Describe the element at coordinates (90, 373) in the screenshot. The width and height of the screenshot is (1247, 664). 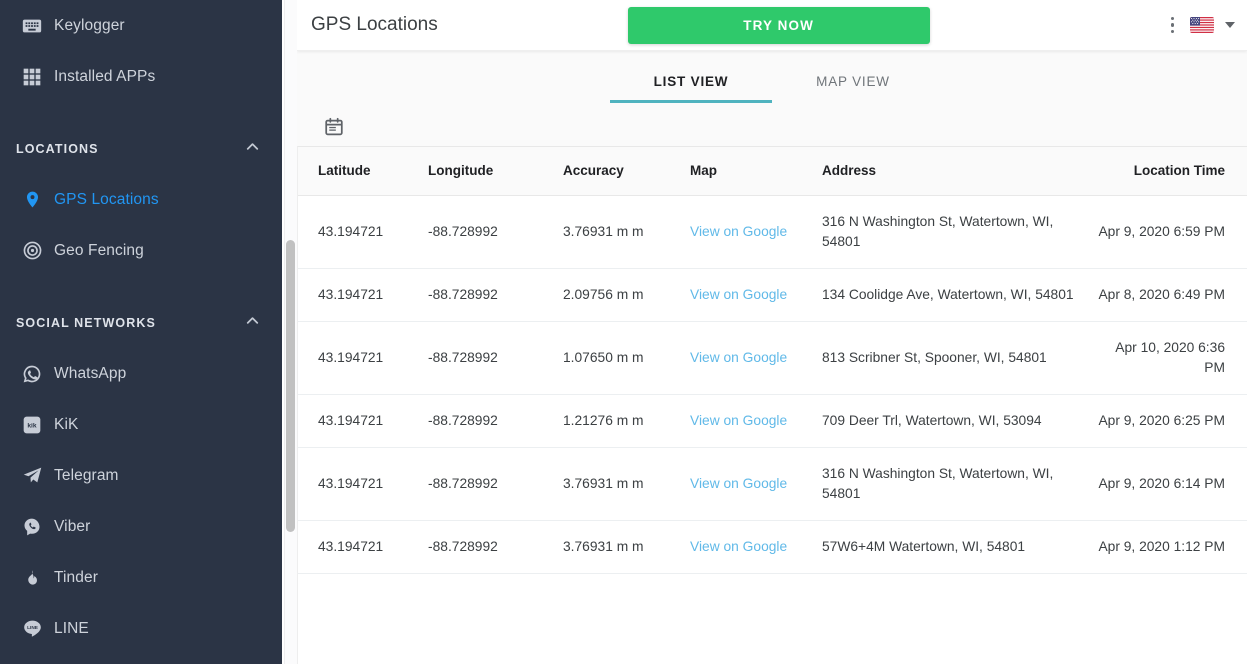
I see `sidebar-item-label: WhatsApp` at that location.